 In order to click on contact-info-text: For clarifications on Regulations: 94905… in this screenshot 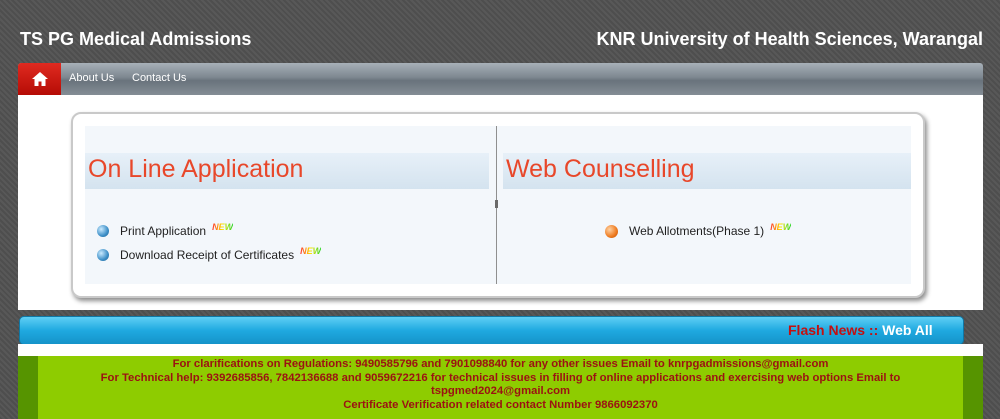, I will do `click(500, 385)`.